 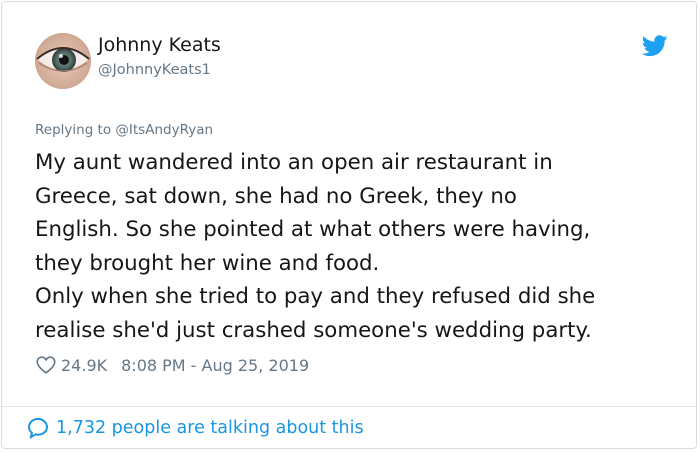 I want to click on author-handle: @JohnnyKeats1, so click(x=154, y=70).